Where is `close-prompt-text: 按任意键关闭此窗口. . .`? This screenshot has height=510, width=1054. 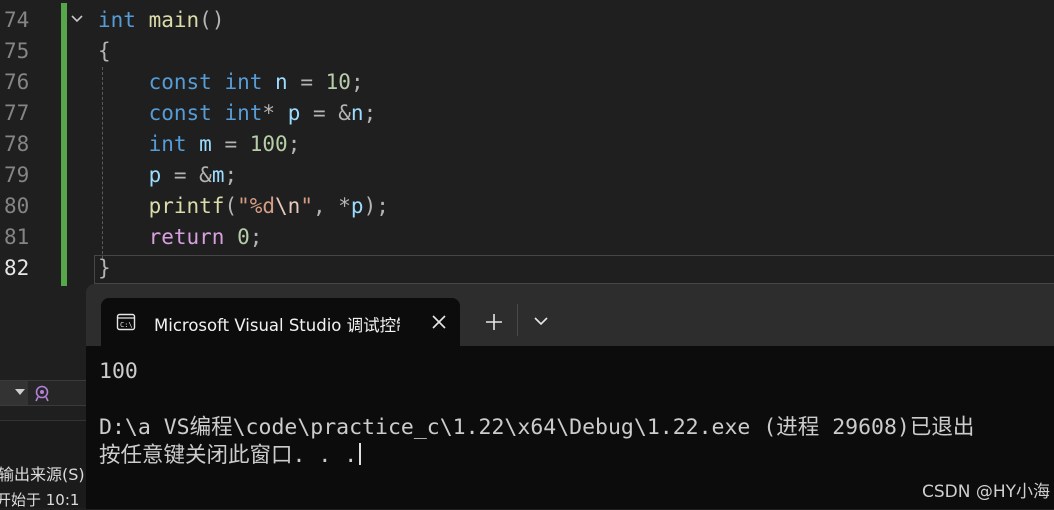 close-prompt-text: 按任意键关闭此窗口. . . is located at coordinates (228, 455).